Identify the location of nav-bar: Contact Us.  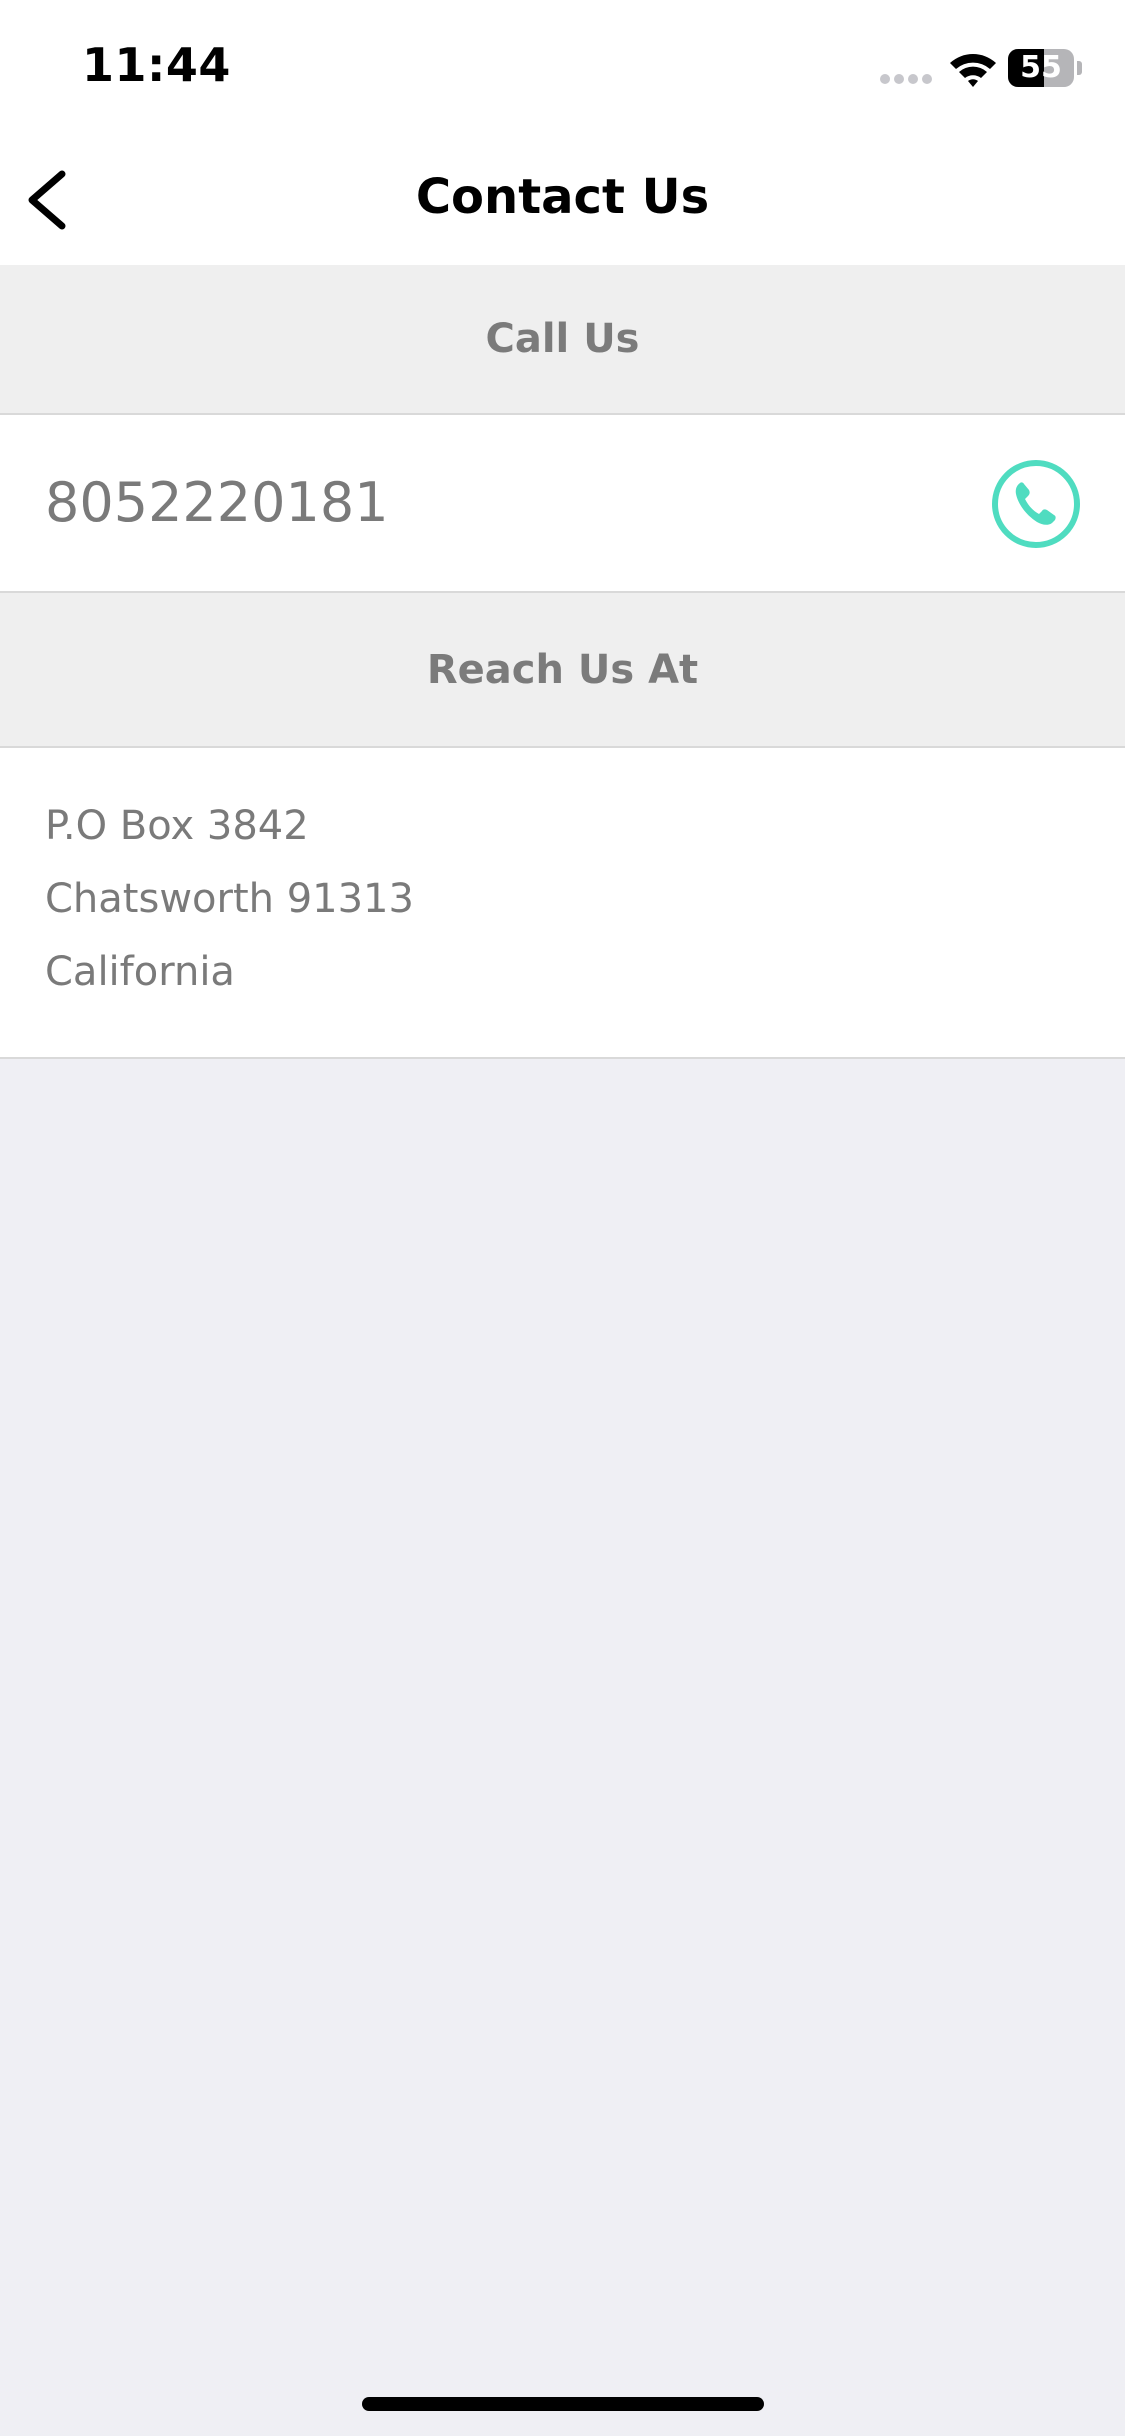
(562, 202).